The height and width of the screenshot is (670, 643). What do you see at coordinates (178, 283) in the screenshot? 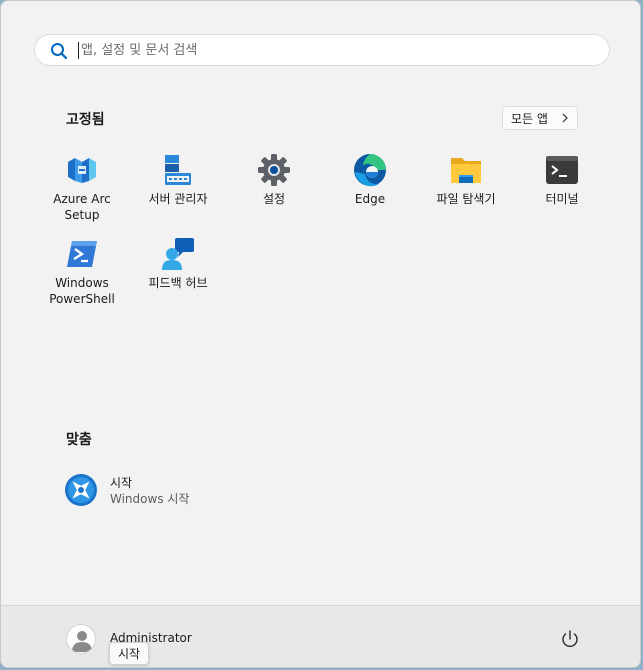
I see `app-label: 피드백 허브` at bounding box center [178, 283].